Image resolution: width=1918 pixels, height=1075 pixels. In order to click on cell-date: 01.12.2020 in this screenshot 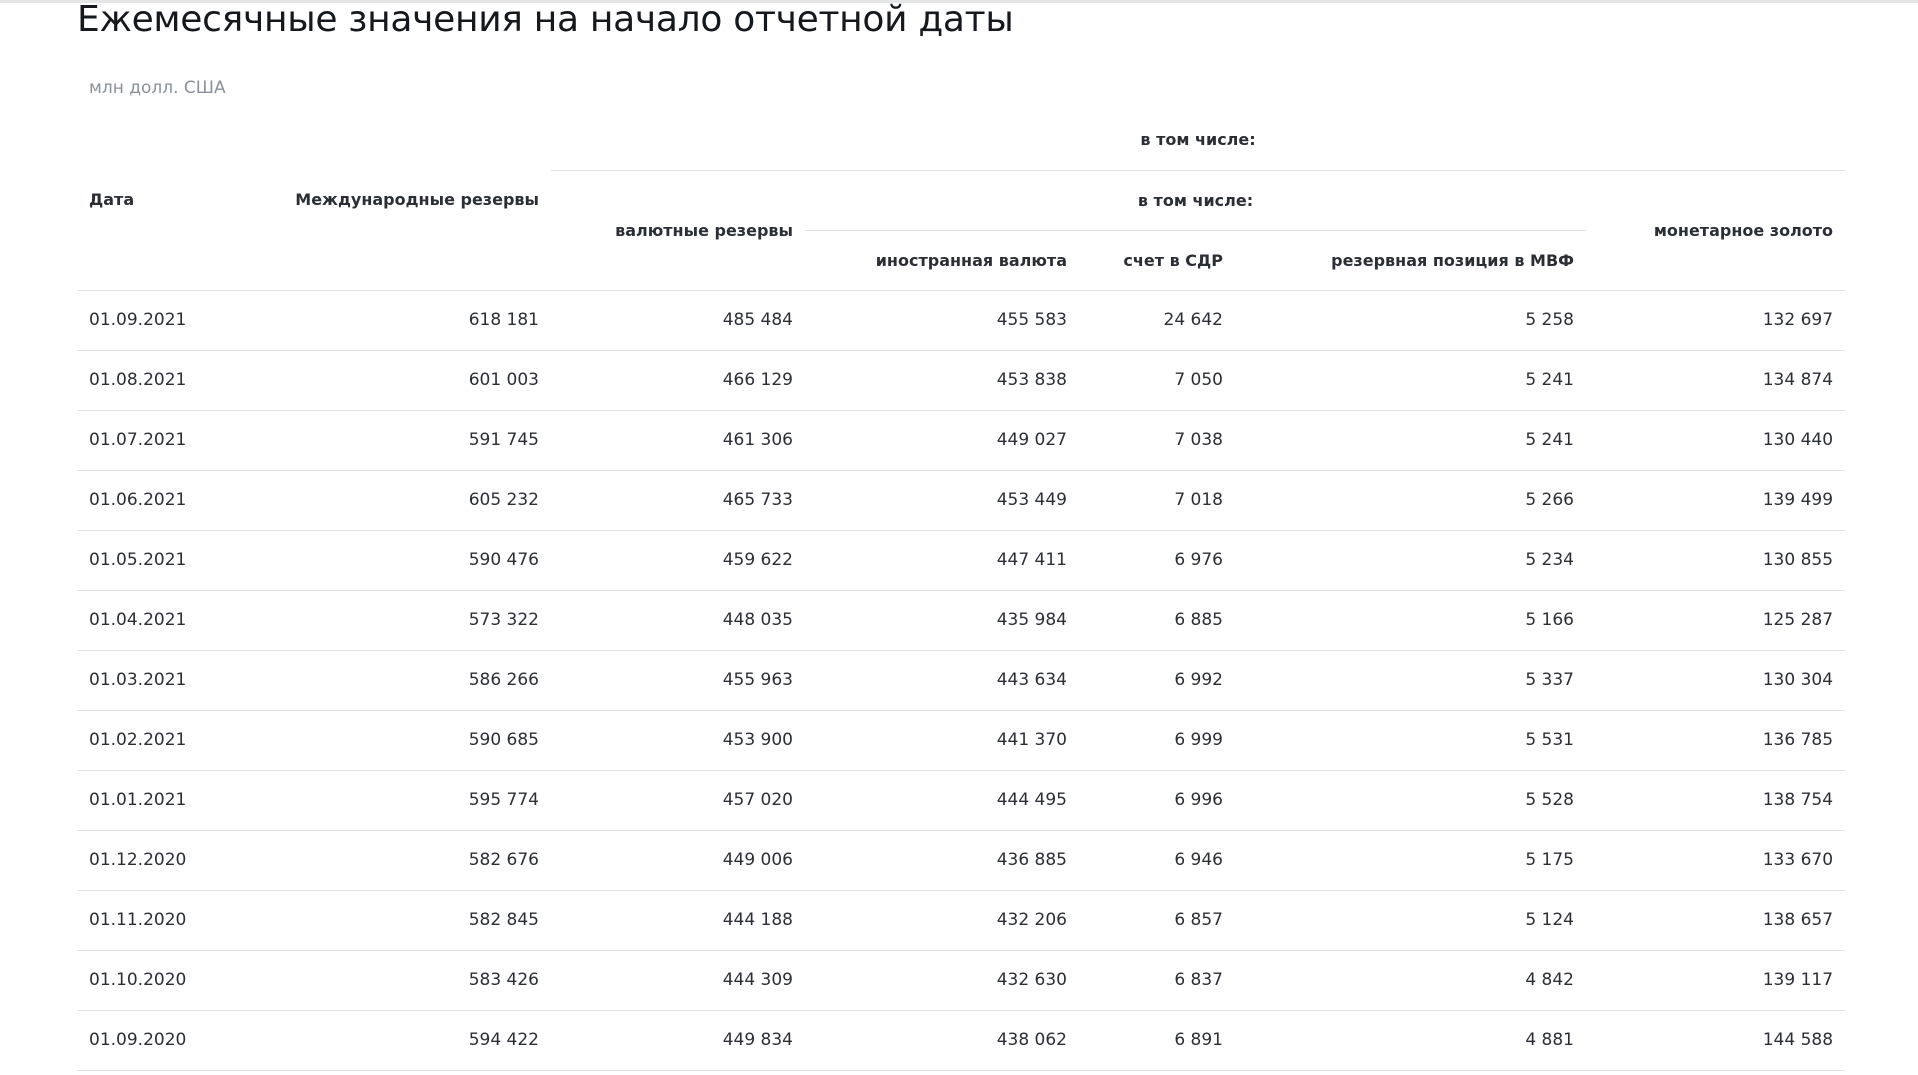, I will do `click(170, 860)`.